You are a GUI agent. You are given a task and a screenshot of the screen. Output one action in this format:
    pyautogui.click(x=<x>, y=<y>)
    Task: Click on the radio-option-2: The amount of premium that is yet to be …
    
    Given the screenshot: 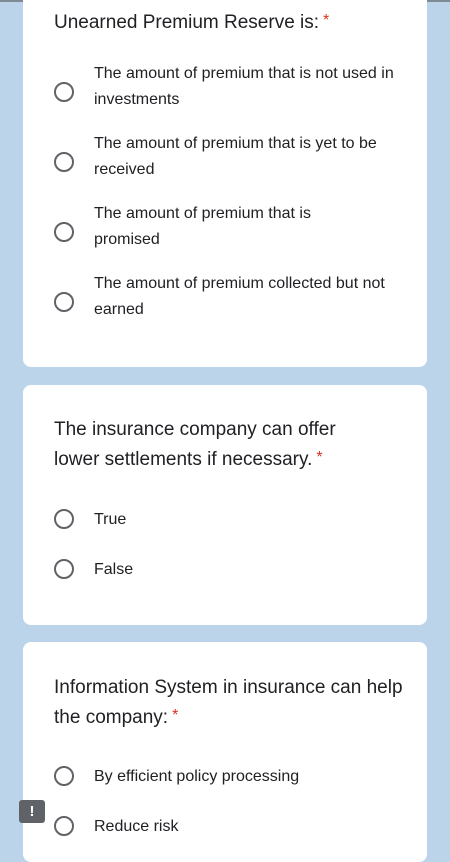 What is the action you would take?
    pyautogui.click(x=230, y=165)
    